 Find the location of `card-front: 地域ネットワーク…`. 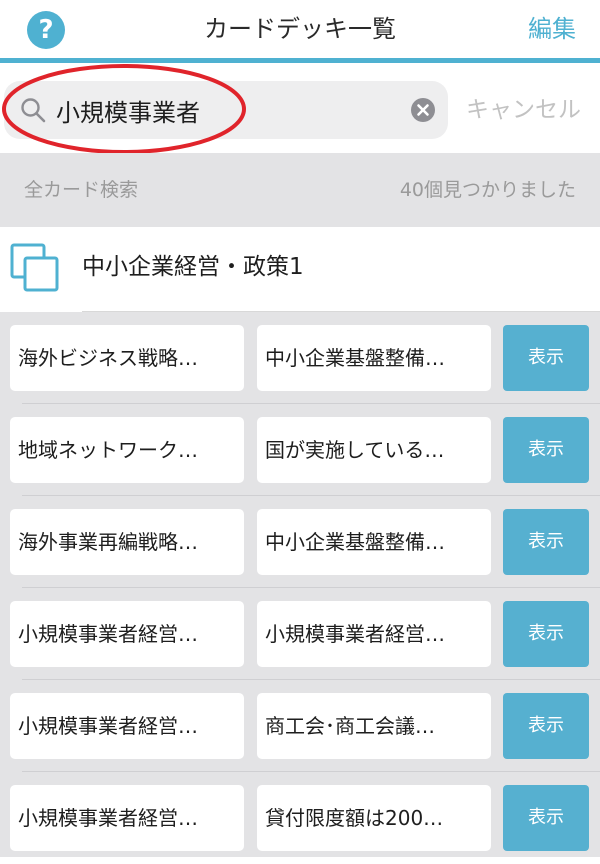

card-front: 地域ネットワーク… is located at coordinates (127, 450).